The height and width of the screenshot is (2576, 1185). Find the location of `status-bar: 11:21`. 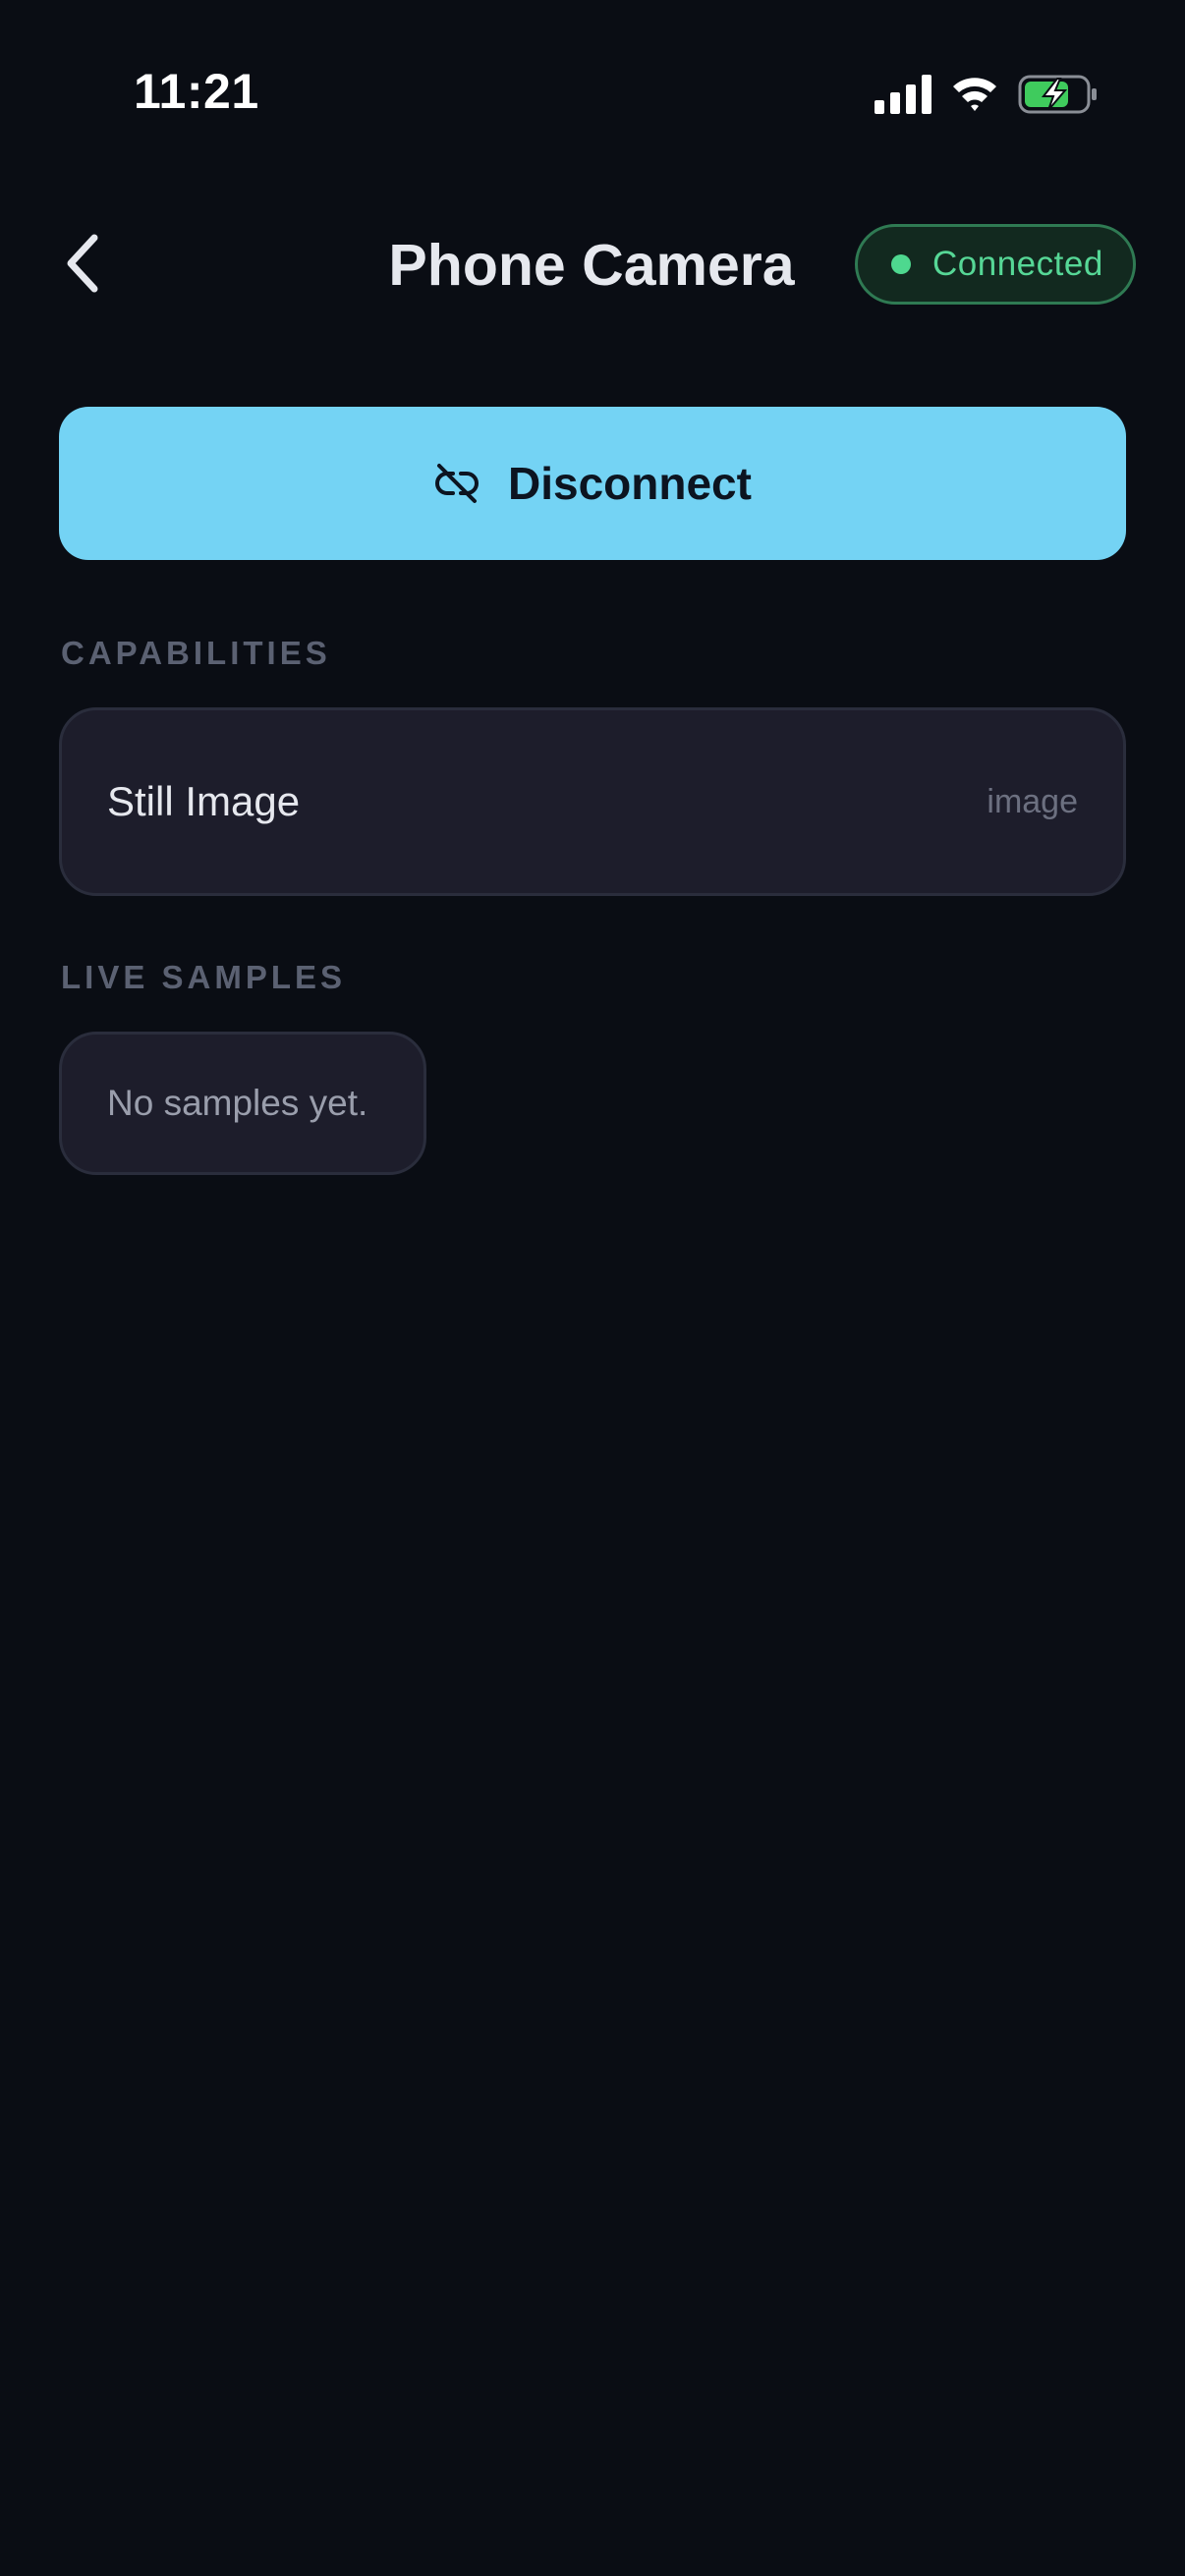

status-bar: 11:21 is located at coordinates (592, 98).